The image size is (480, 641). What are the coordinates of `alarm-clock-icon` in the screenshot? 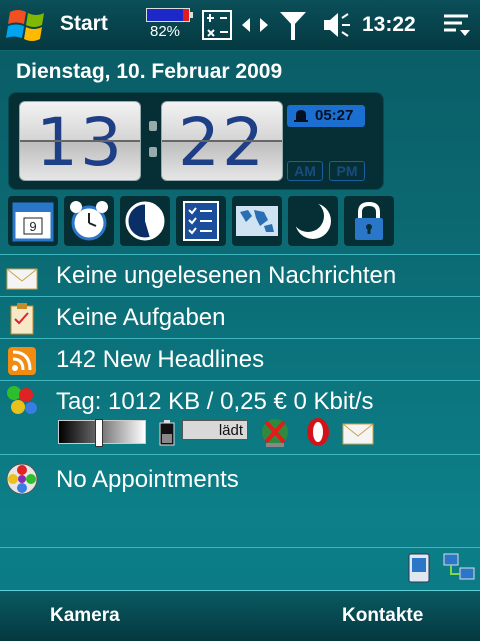 It's located at (89, 221).